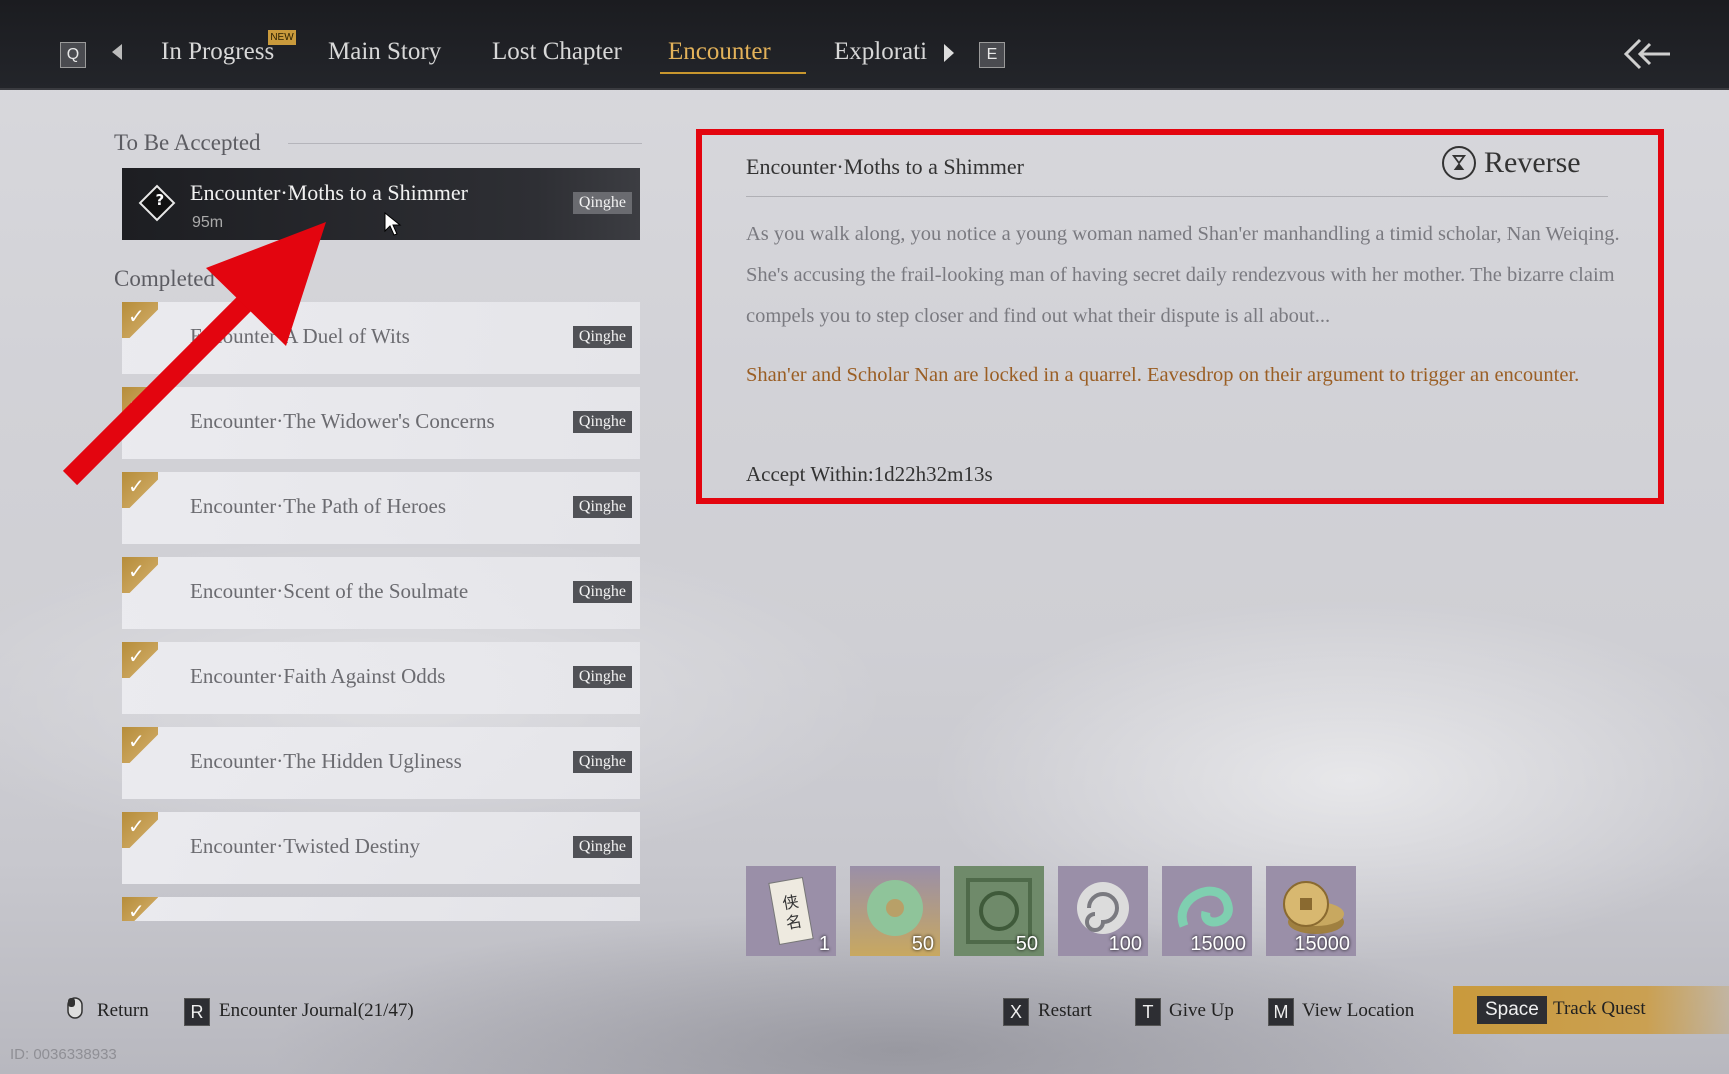 The image size is (1729, 1074). What do you see at coordinates (1281, 1012) in the screenshot?
I see `view-location-key: M` at bounding box center [1281, 1012].